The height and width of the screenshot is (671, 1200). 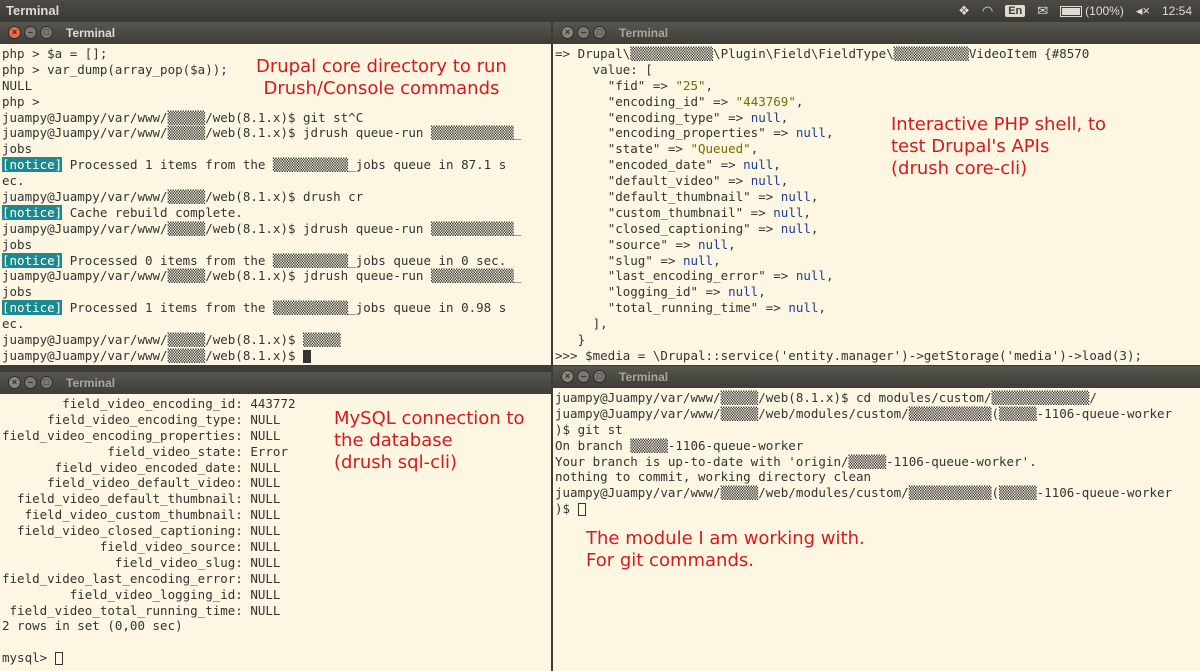 I want to click on terminal-line: mysql>, so click(x=276, y=658).